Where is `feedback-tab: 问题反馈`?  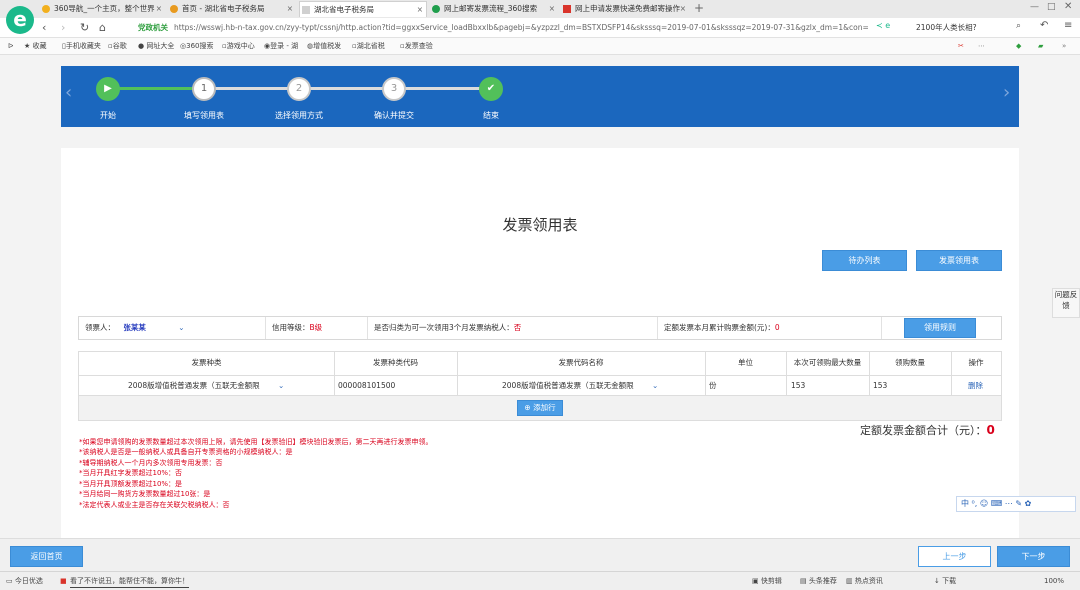
feedback-tab: 问题反馈 is located at coordinates (1066, 303).